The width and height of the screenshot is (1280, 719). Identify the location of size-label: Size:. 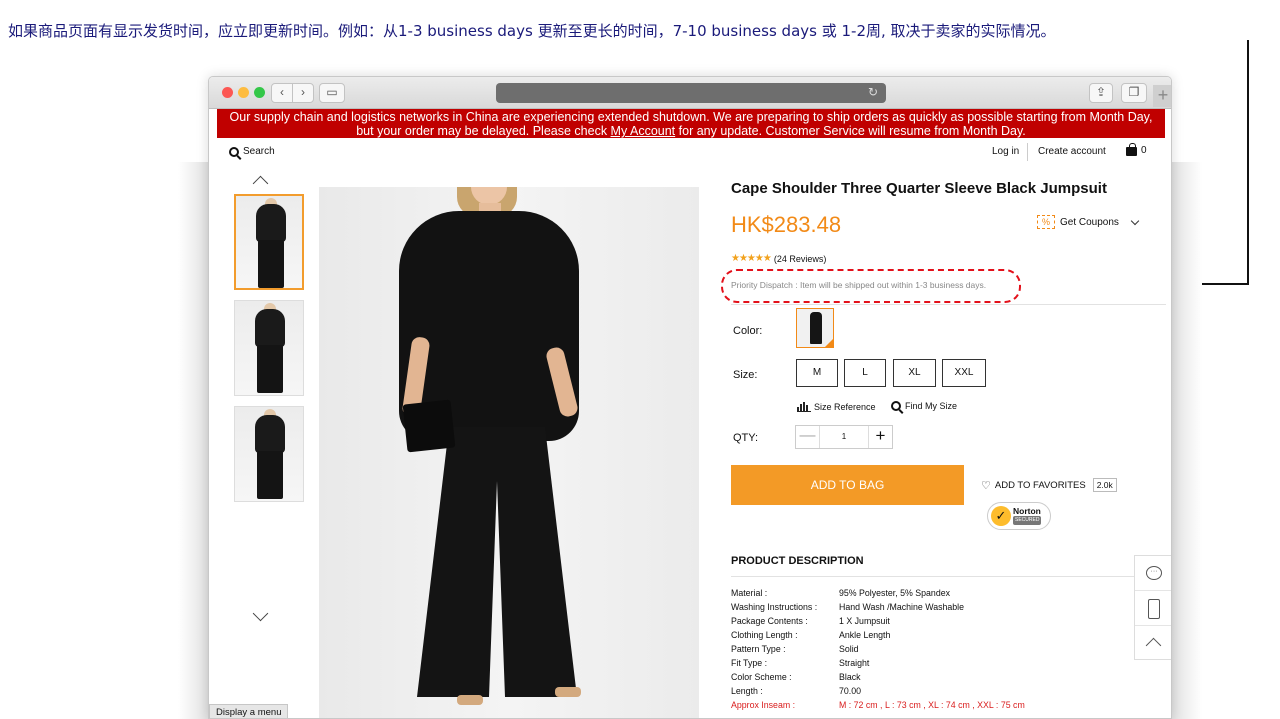
(745, 375).